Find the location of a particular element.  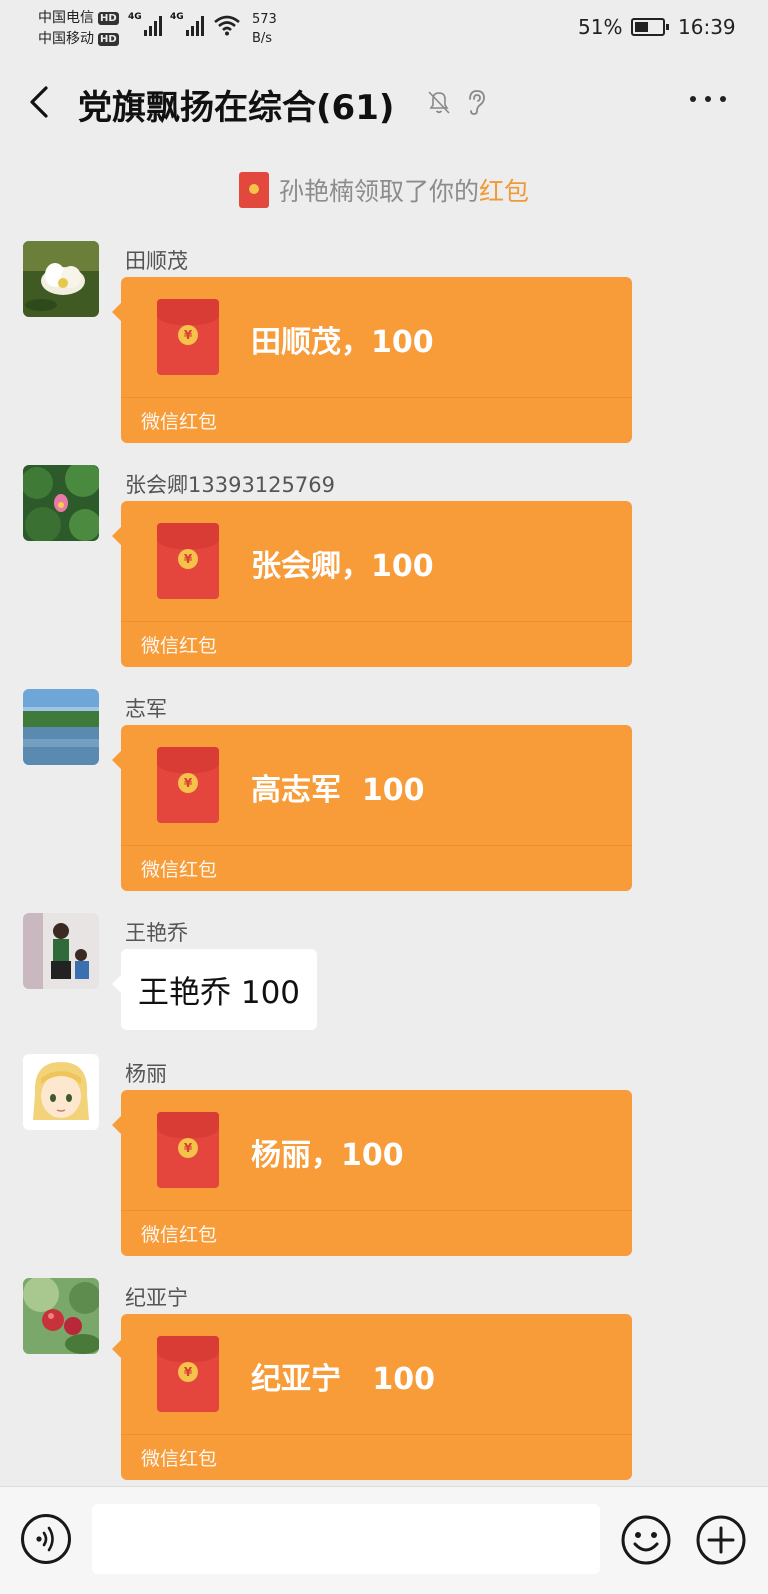

ear-icon is located at coordinates (477, 102).